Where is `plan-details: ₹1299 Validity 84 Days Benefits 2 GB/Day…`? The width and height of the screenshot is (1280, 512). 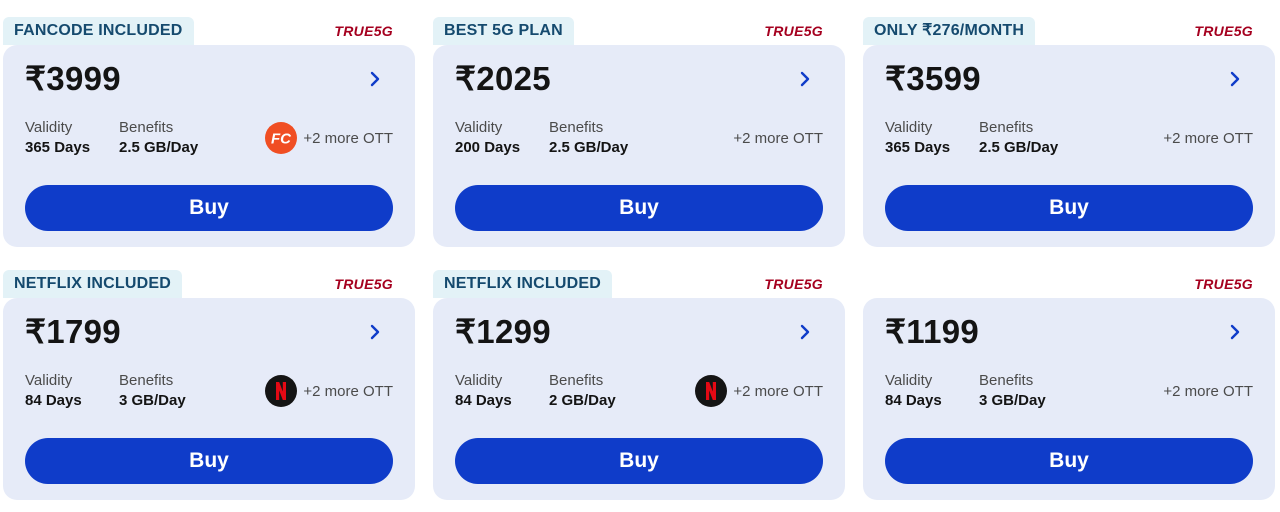 plan-details: ₹1299 Validity 84 Days Benefits 2 GB/Day… is located at coordinates (639, 399).